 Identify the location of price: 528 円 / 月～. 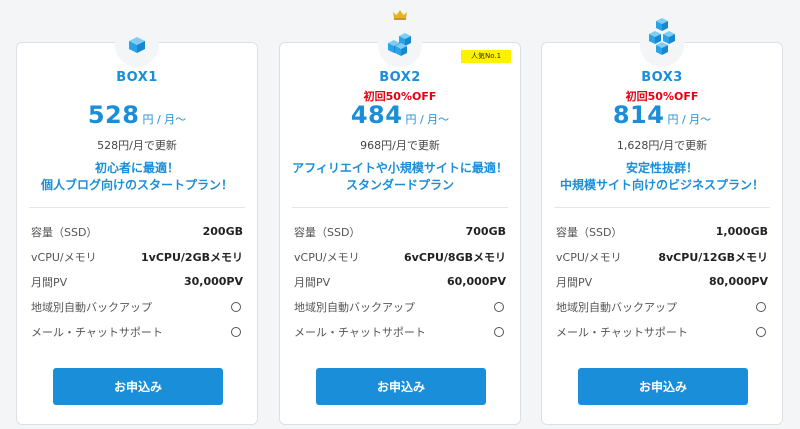
(137, 115).